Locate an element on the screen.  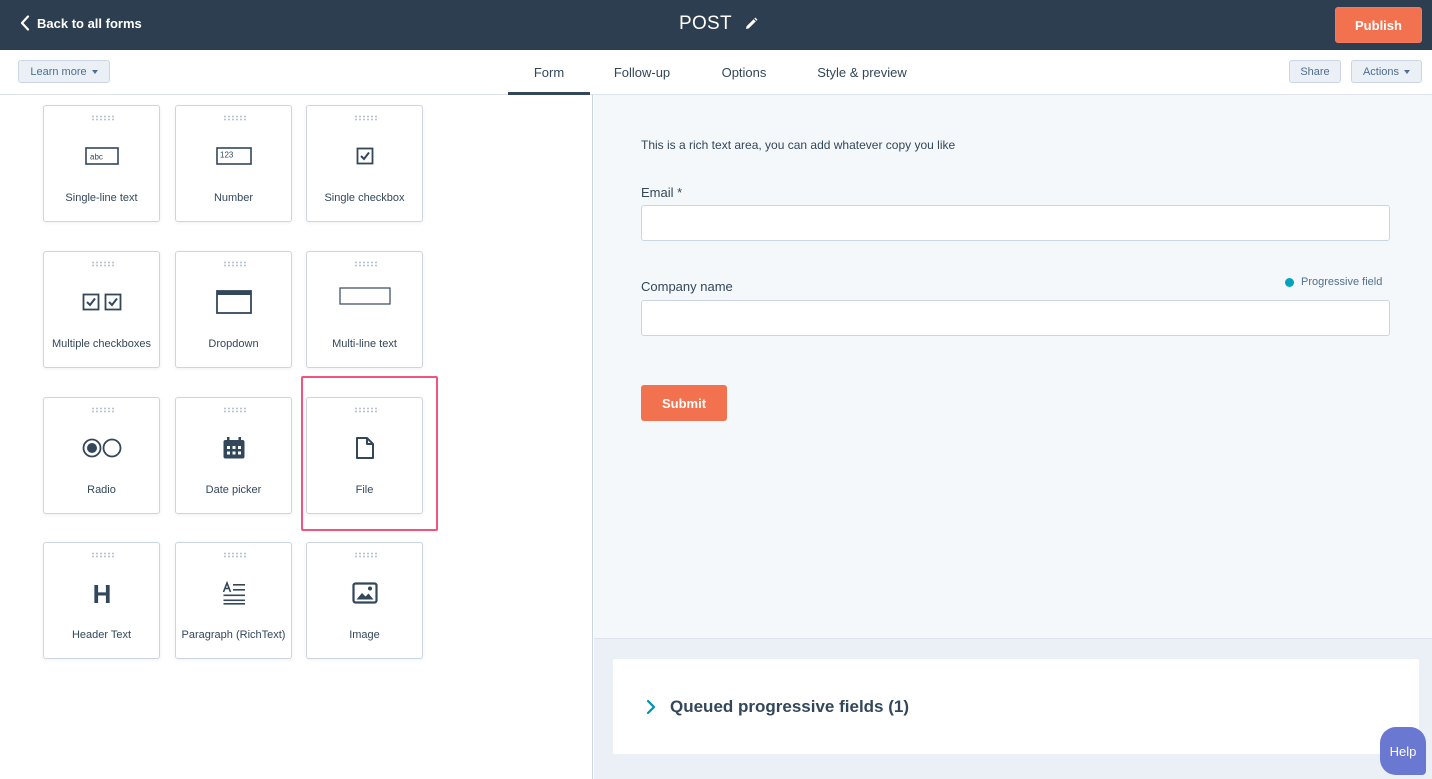
company-name-label: Company name is located at coordinates (687, 286).